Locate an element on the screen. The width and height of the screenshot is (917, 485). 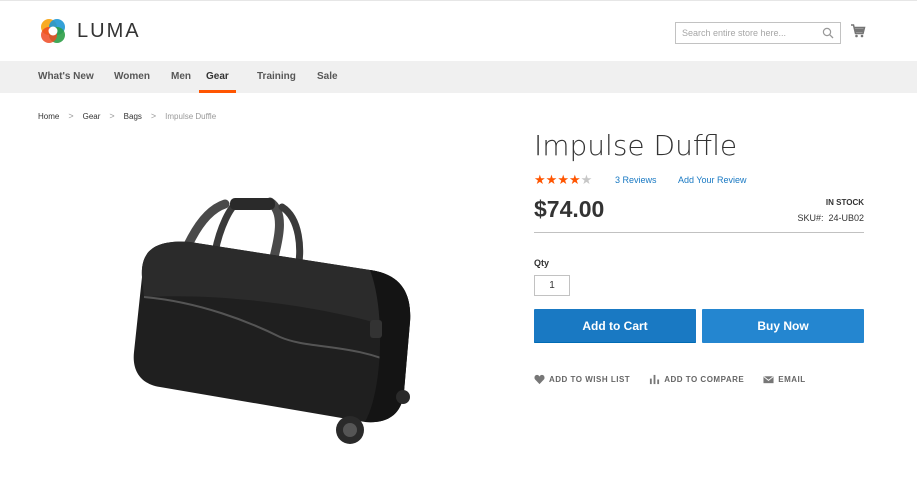
product-actions: ADD TO WISH LIST ADD TO COMPARE EMAIL is located at coordinates (679, 379).